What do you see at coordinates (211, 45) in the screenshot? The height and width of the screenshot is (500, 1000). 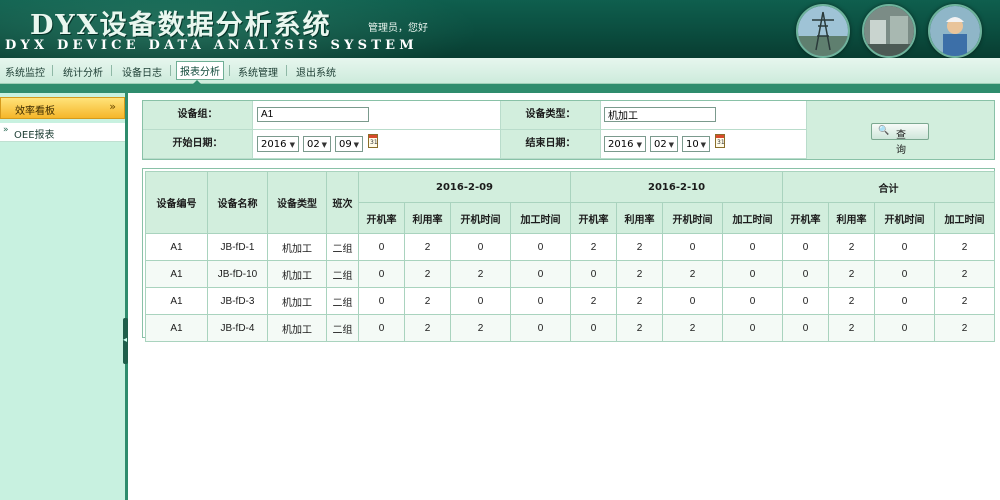 I see `app-subtitle: DYX DEVICE DATA ANALYSIS SYSTEM` at bounding box center [211, 45].